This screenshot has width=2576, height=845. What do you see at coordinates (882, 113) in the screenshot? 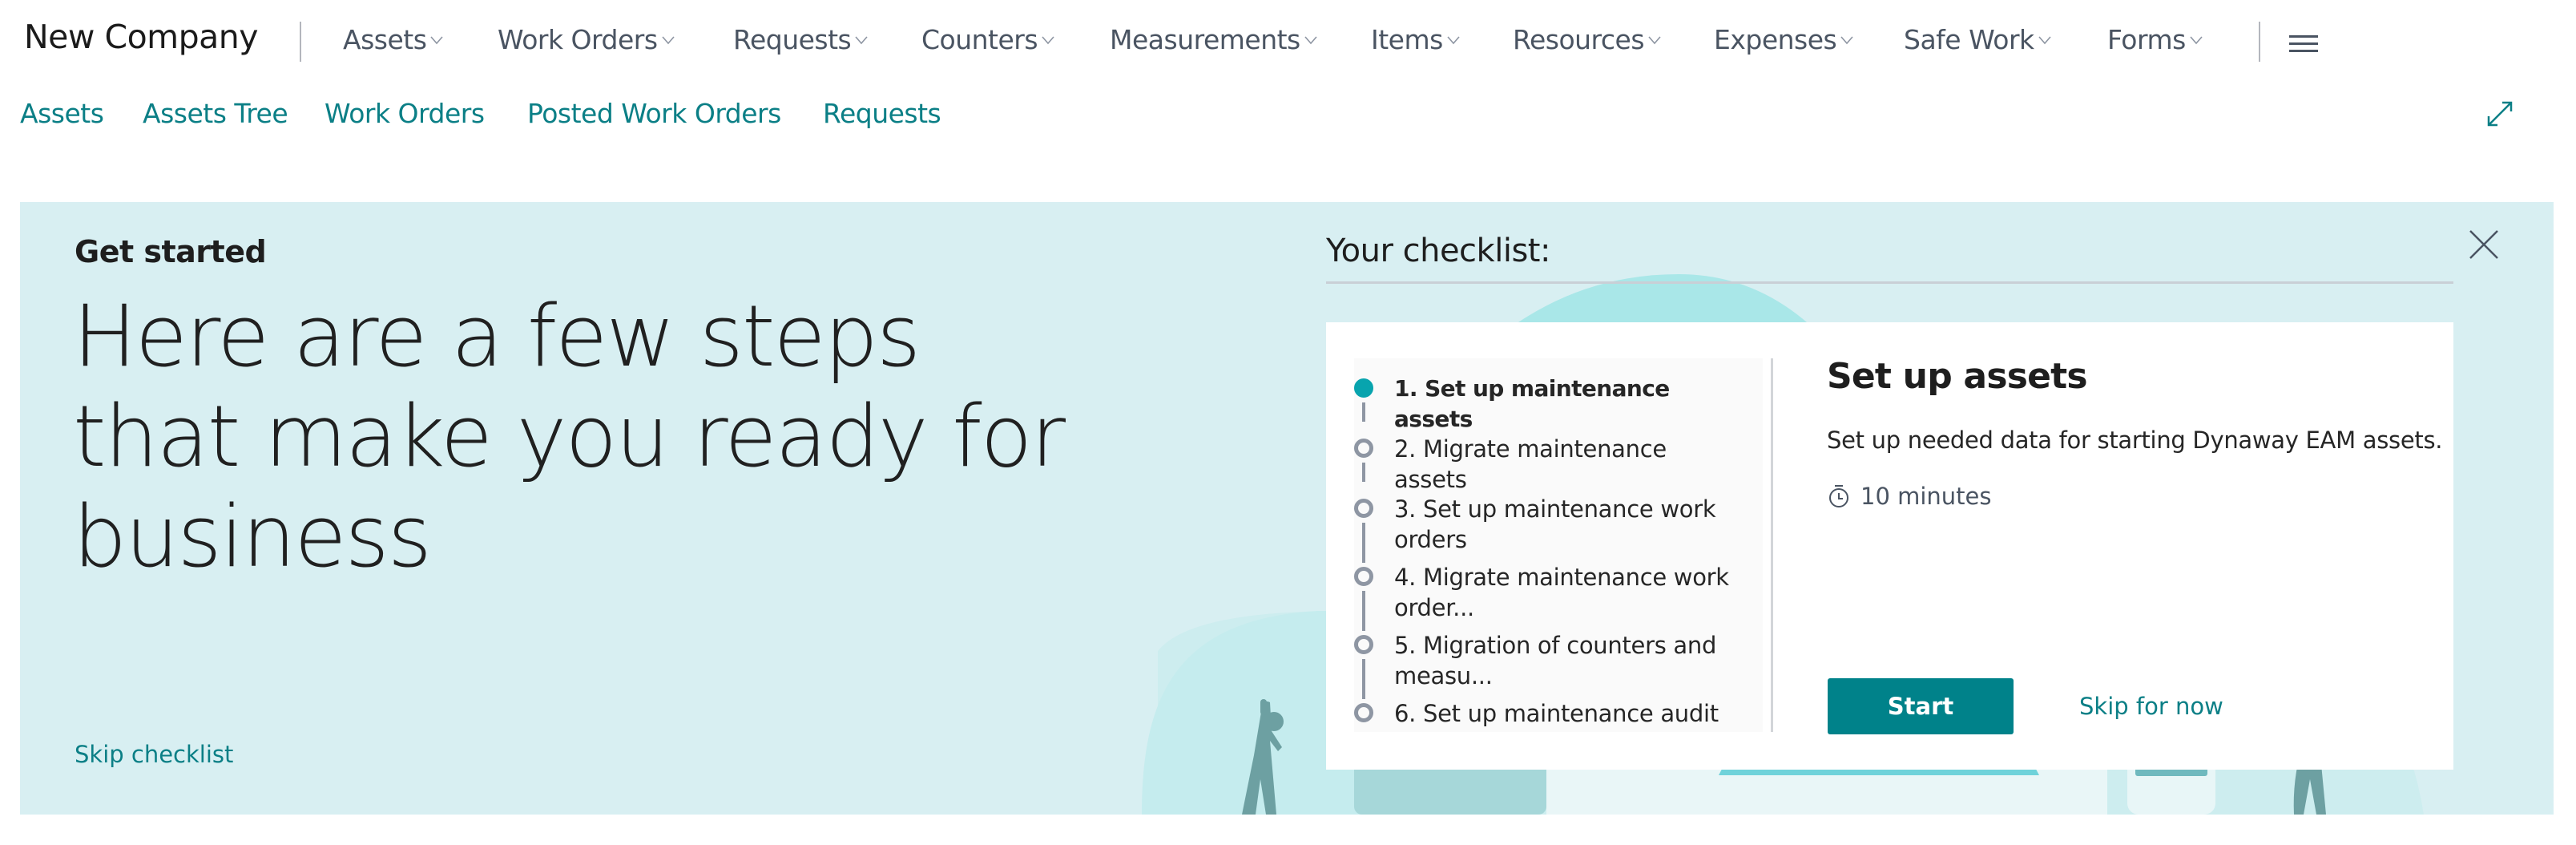
I see `subnav-requests: Requests` at bounding box center [882, 113].